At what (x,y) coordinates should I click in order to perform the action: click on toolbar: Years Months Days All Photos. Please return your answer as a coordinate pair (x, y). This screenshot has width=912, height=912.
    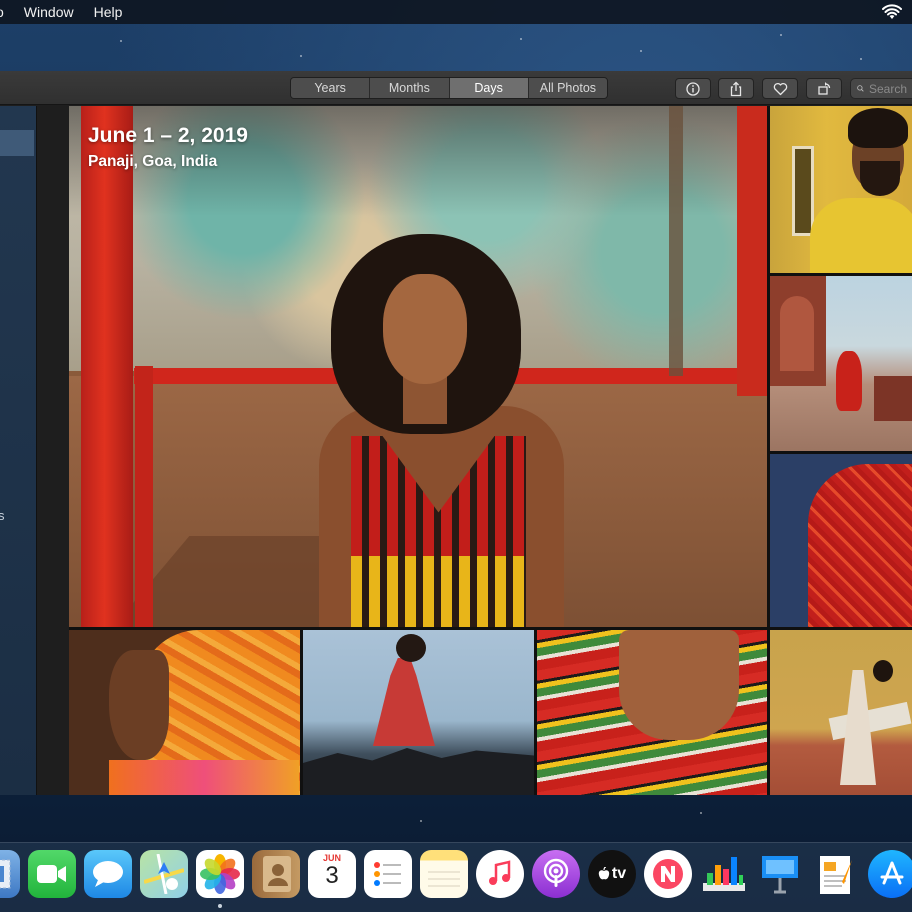
    Looking at the image, I should click on (456, 88).